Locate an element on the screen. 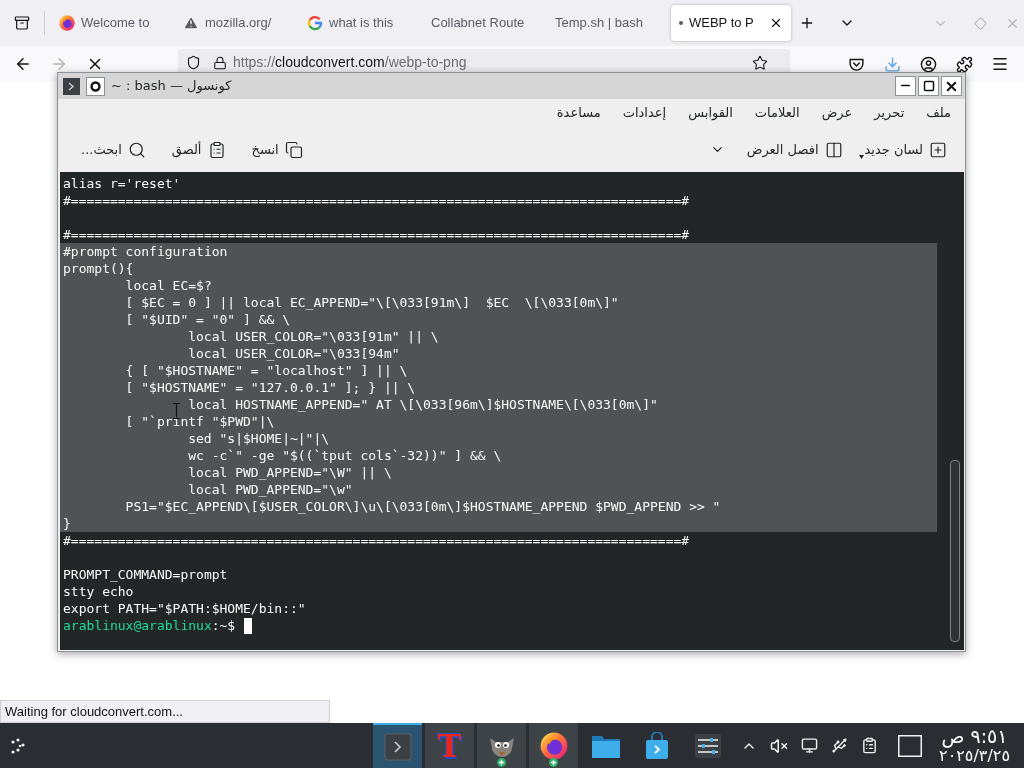  minimize-button is located at coordinates (905, 86).